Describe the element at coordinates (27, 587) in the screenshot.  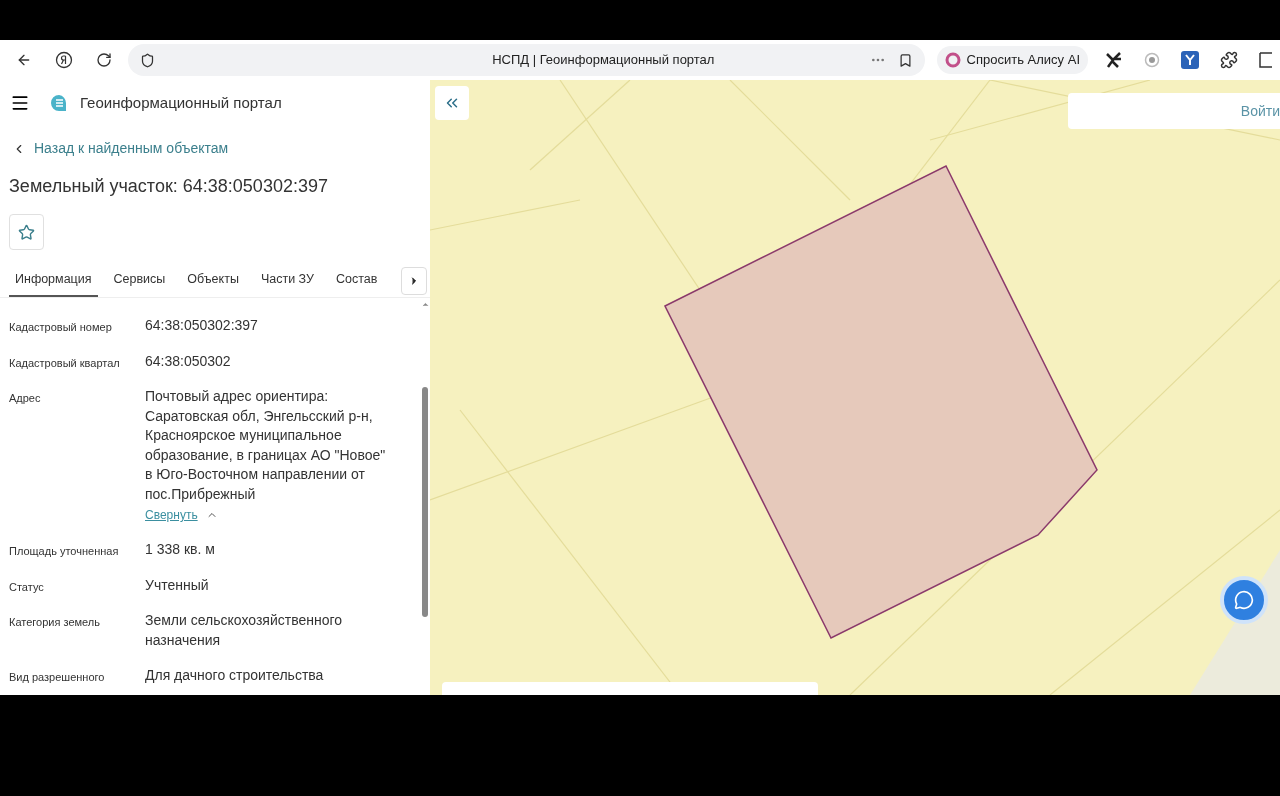
I see `field-label: Статус` at that location.